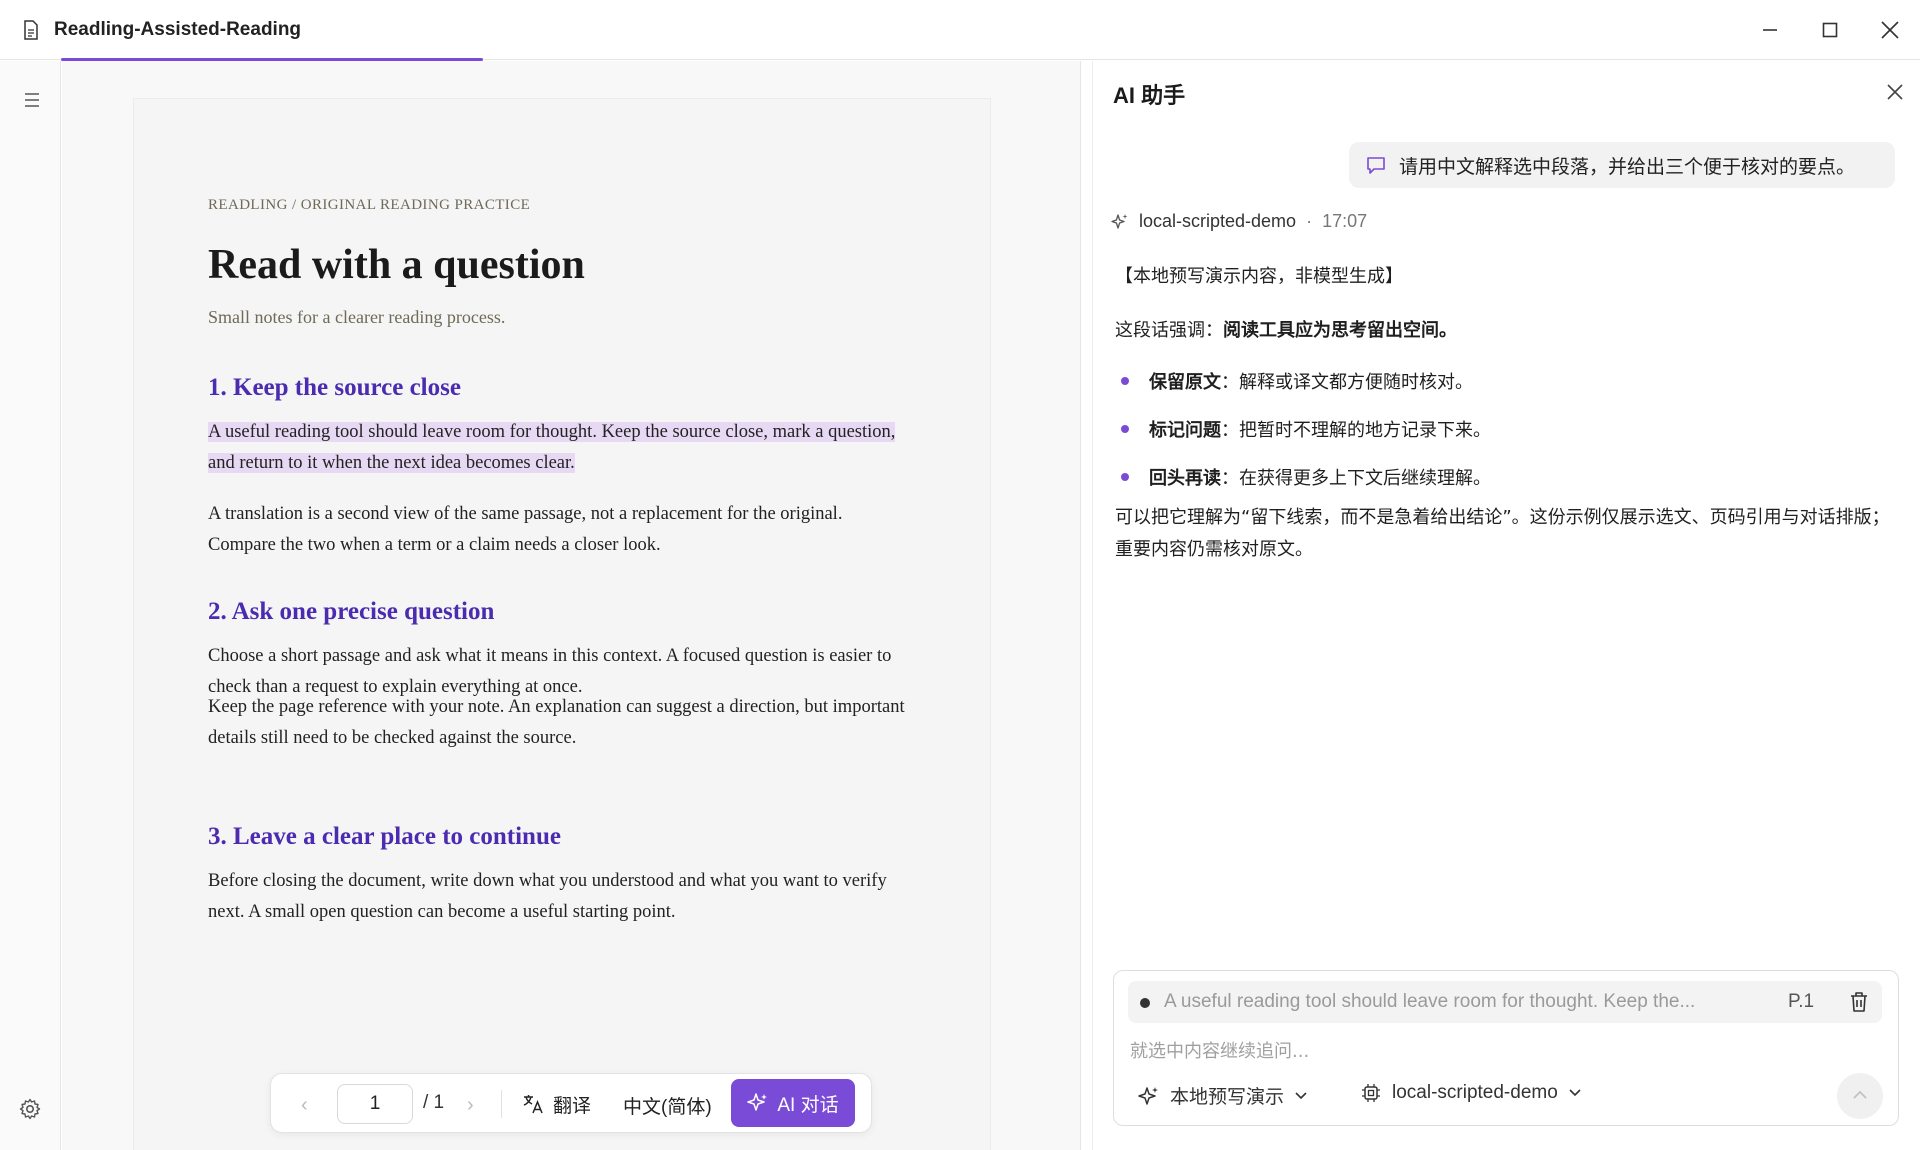  What do you see at coordinates (1227, 1097) in the screenshot?
I see `mode-label: 本地预写演示` at bounding box center [1227, 1097].